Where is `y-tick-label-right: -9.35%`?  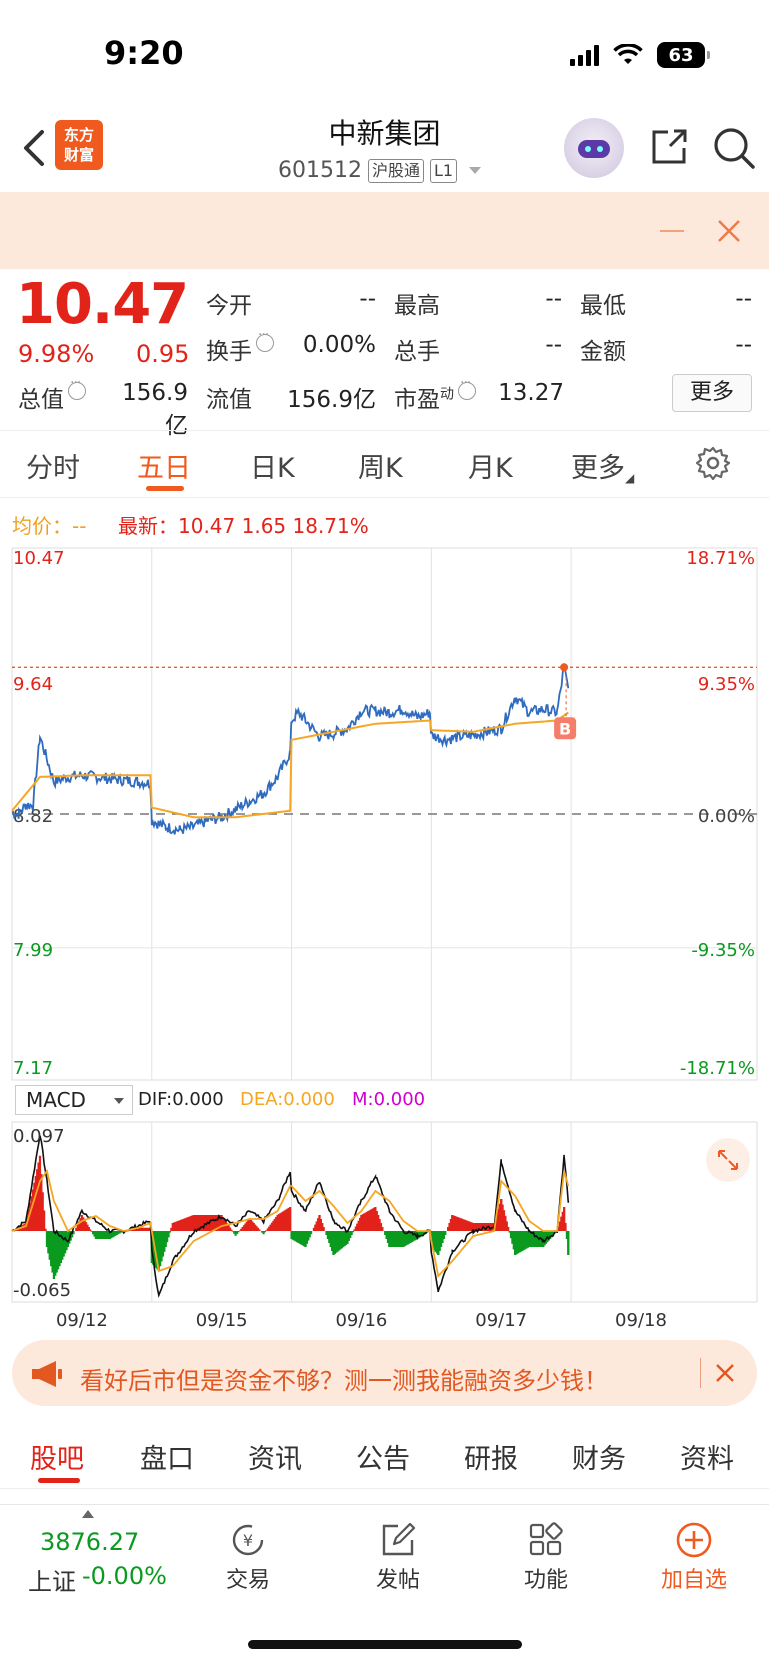 y-tick-label-right: -9.35% is located at coordinates (723, 950).